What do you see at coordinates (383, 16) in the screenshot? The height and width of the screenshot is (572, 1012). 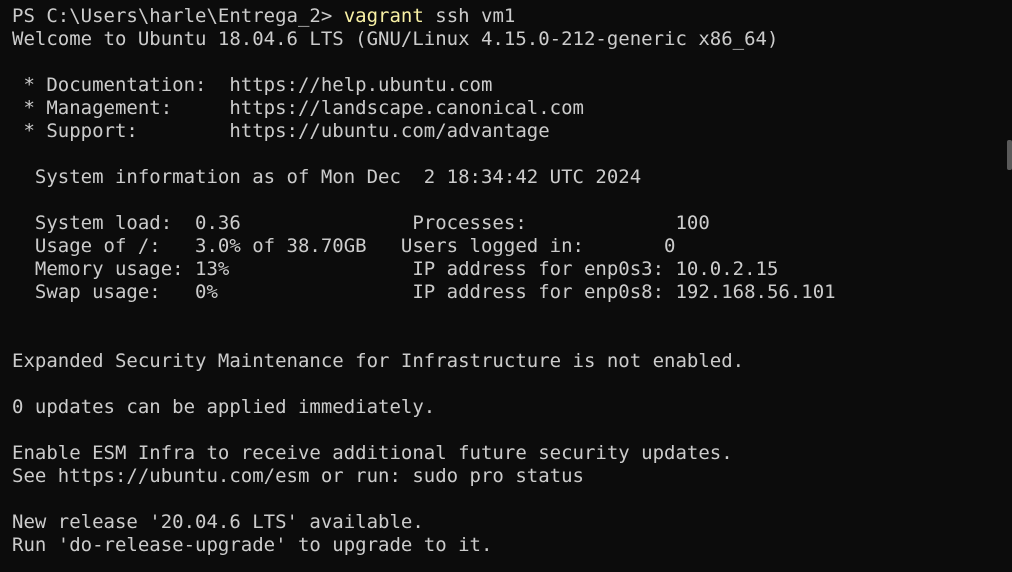 I see `command-name: vagrant` at bounding box center [383, 16].